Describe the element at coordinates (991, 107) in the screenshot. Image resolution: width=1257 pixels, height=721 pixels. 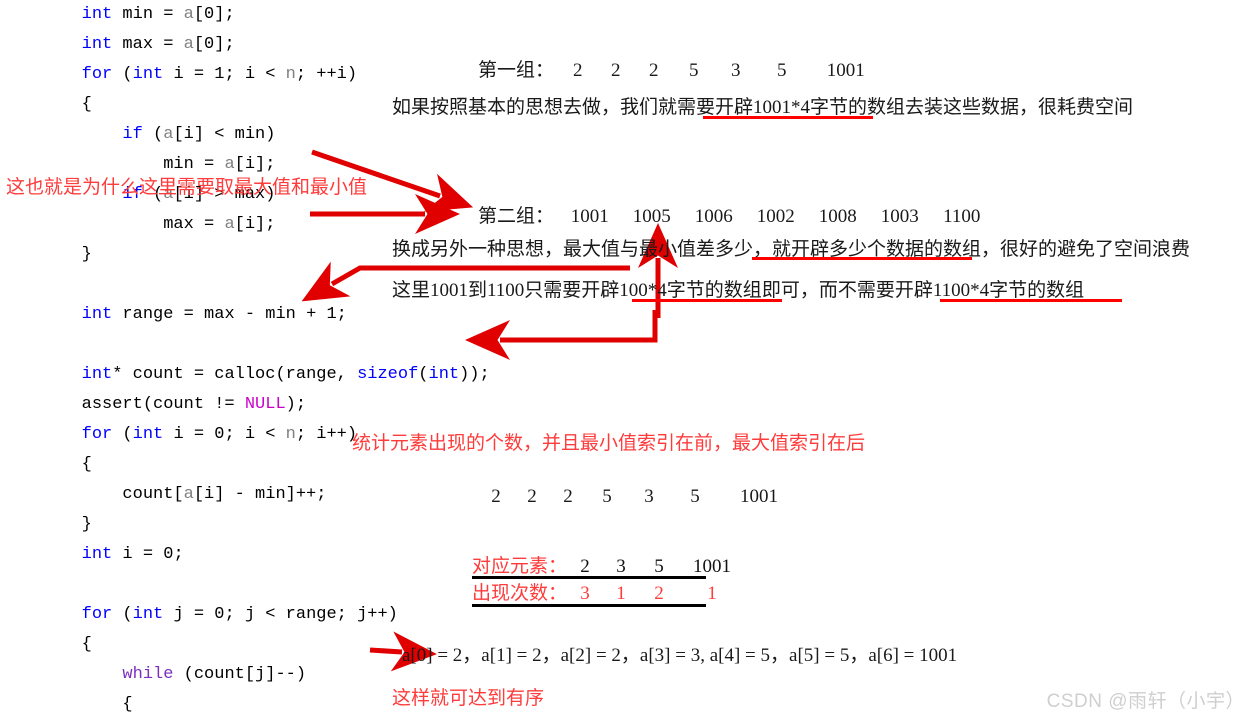
I see `group-one-explanation-suffix: 的数组去装这些数据，很耗费空间` at that location.